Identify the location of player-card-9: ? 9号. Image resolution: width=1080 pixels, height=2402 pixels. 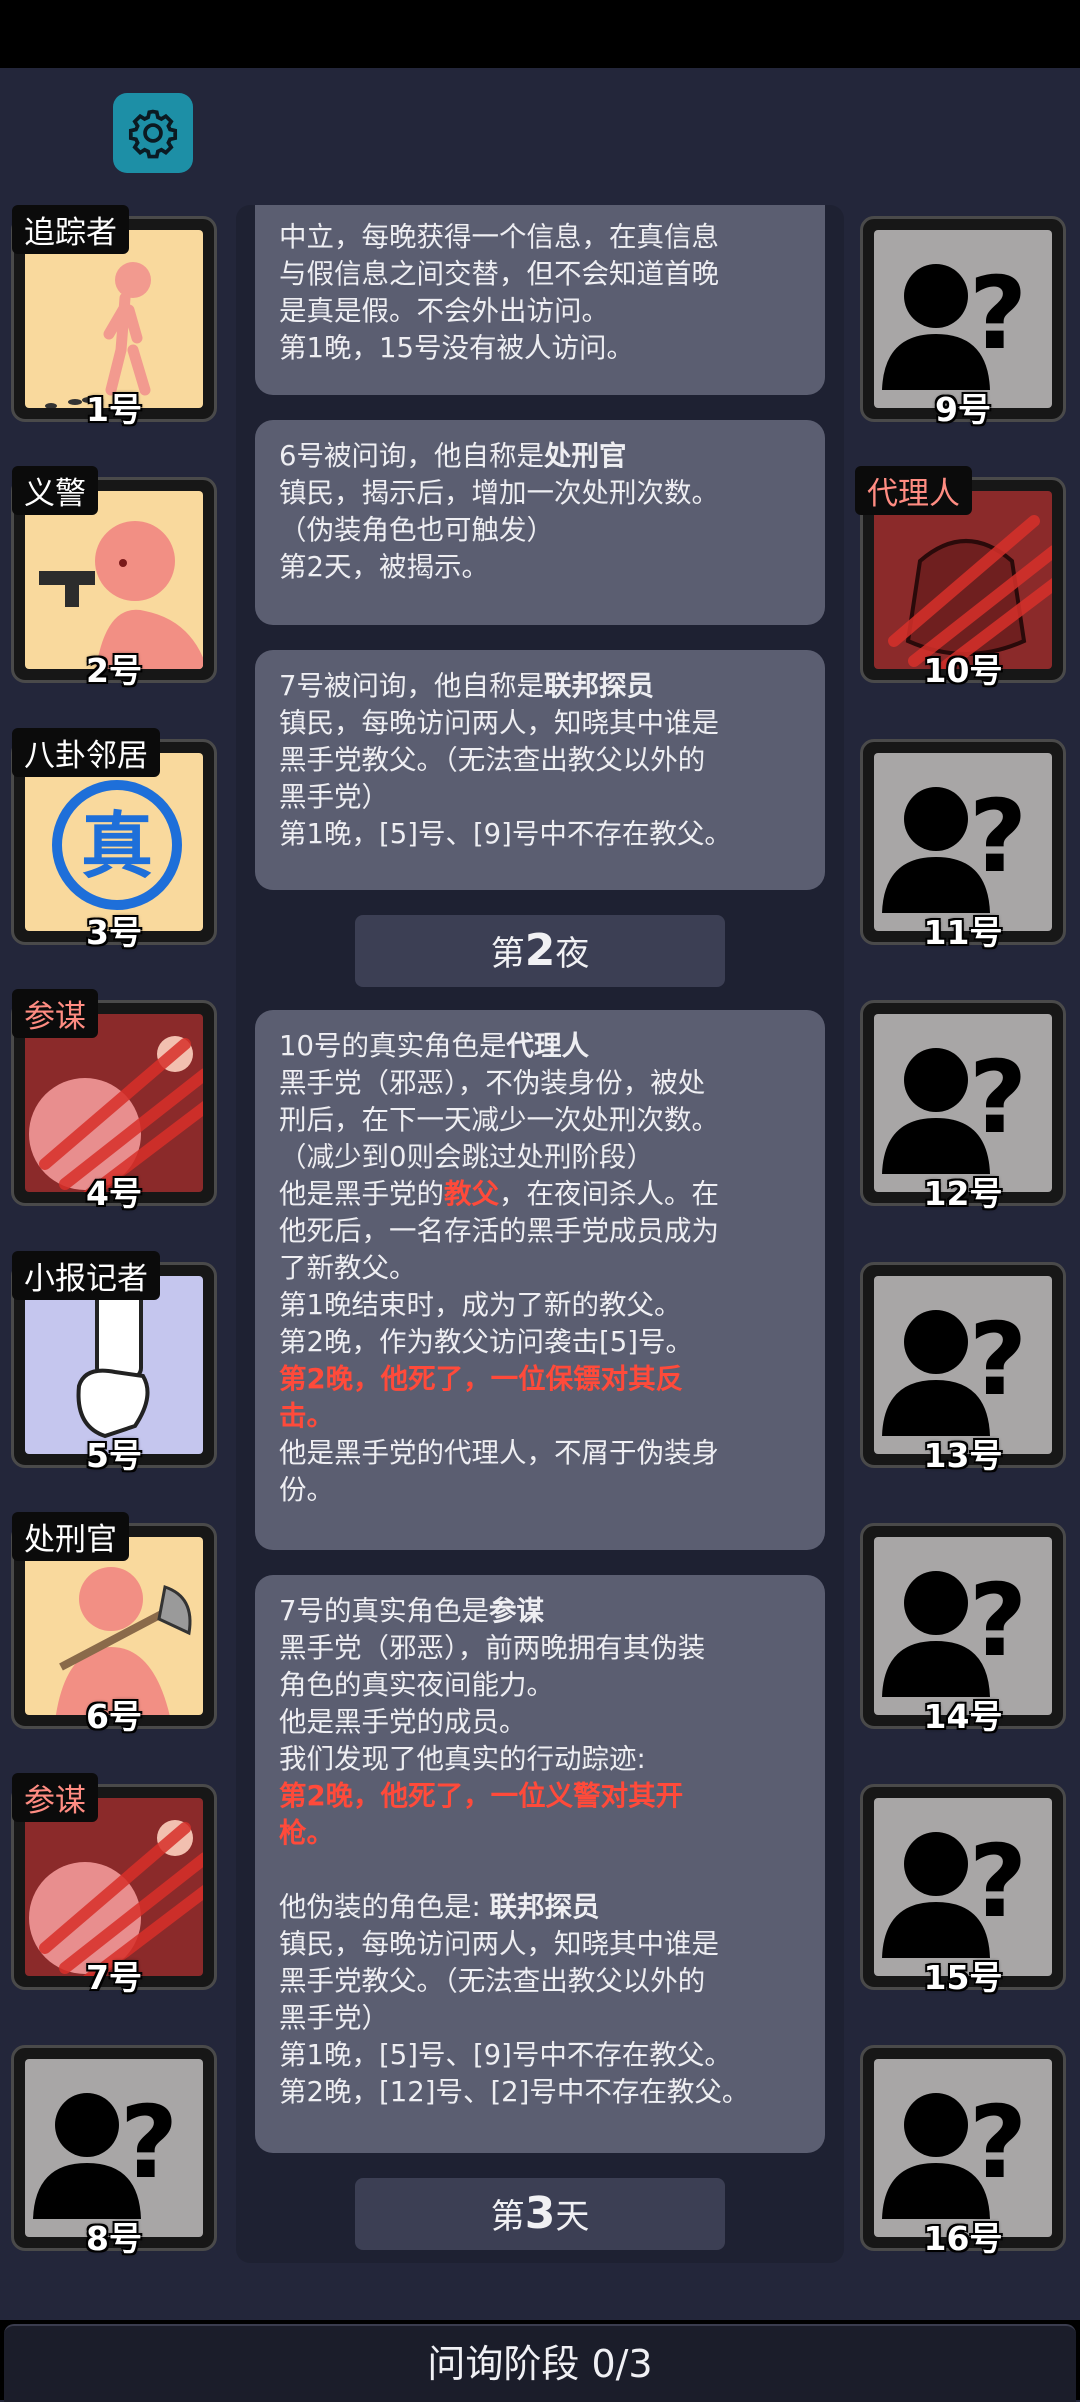
(963, 322).